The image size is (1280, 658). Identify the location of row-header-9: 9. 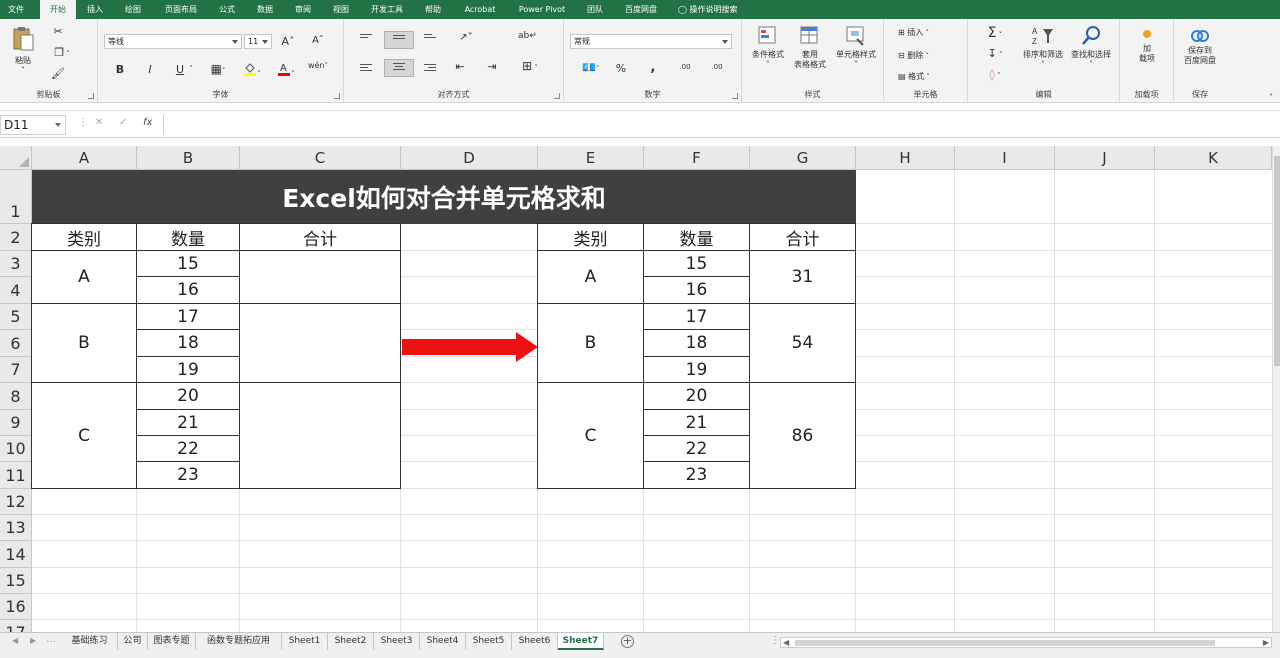
(16, 423).